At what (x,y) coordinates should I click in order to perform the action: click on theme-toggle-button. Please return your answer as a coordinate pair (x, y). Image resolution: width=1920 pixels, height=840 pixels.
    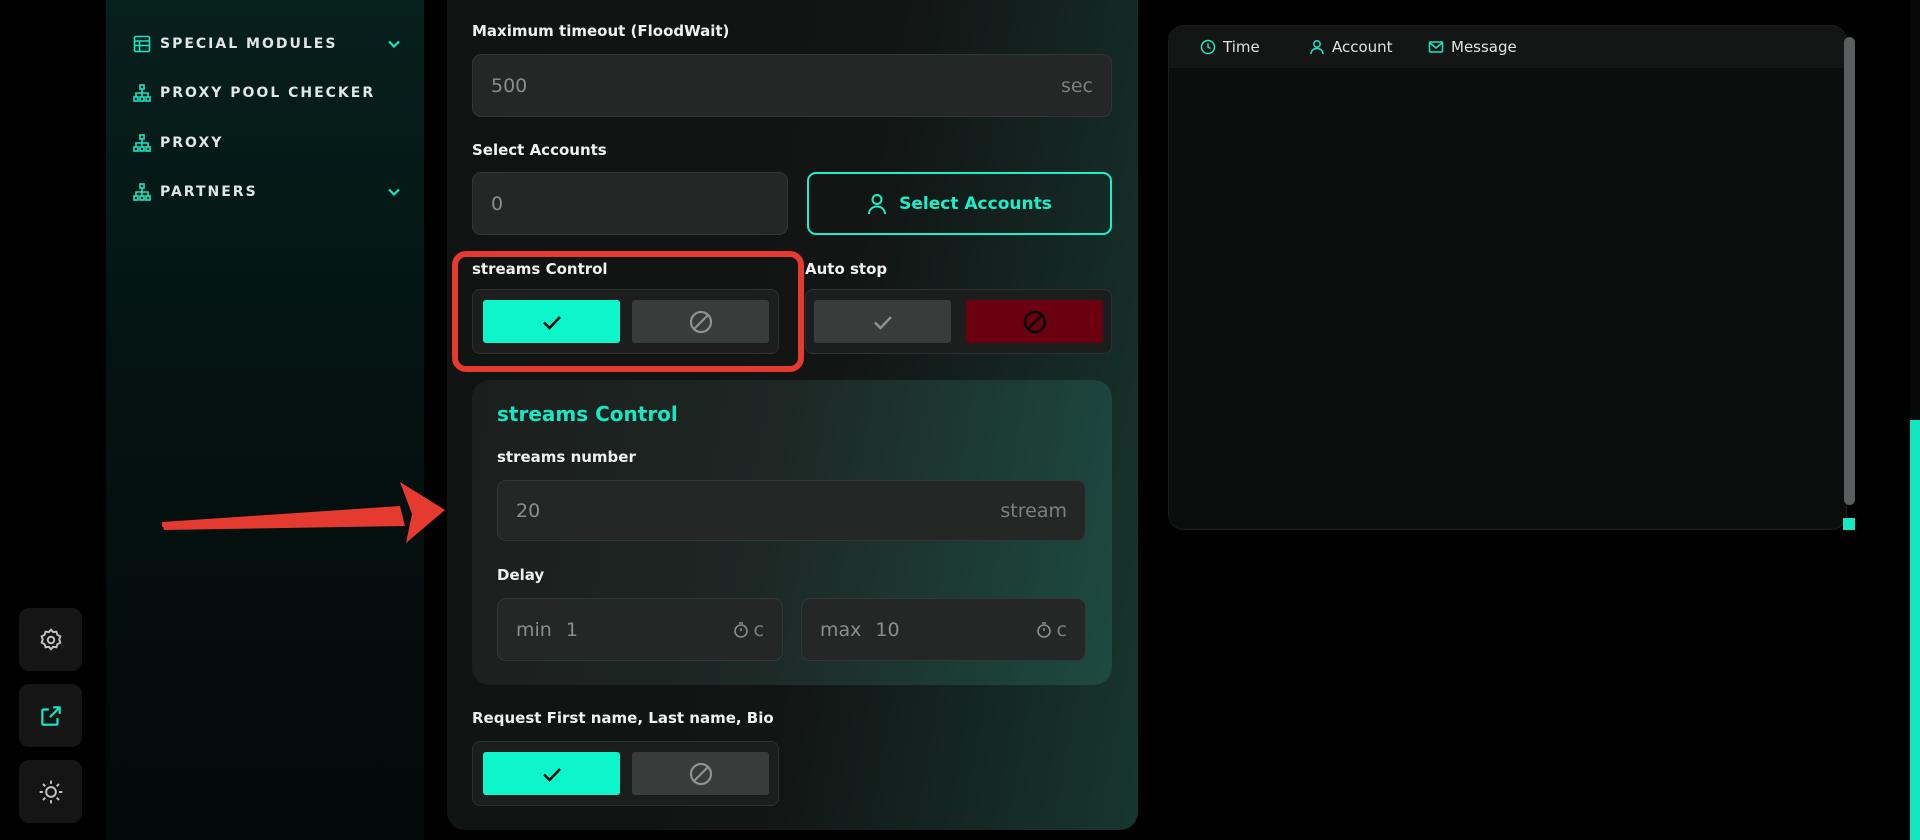
    Looking at the image, I should click on (50, 791).